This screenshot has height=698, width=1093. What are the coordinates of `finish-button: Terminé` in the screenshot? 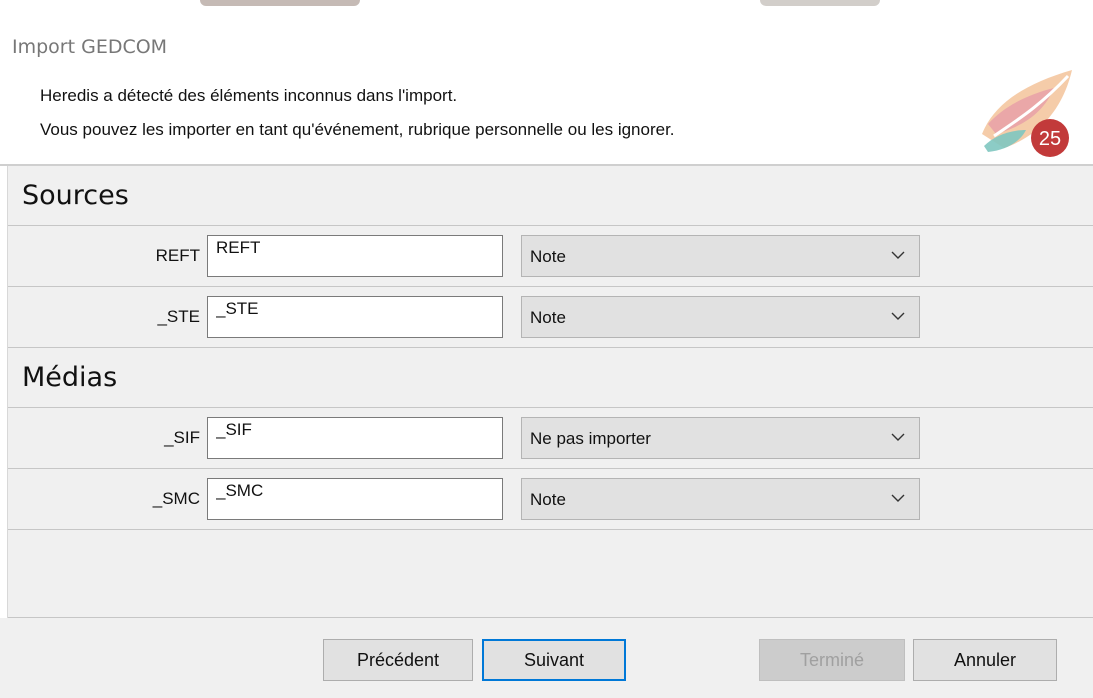 It's located at (832, 660).